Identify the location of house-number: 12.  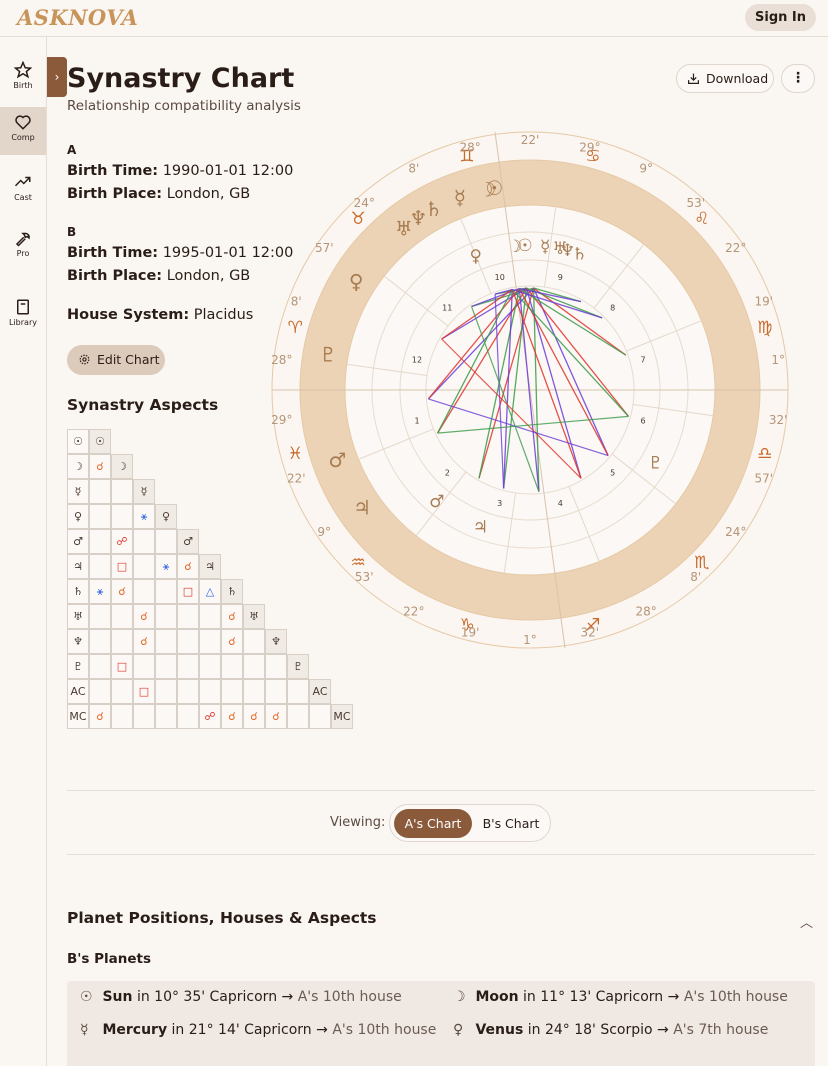
(417, 360).